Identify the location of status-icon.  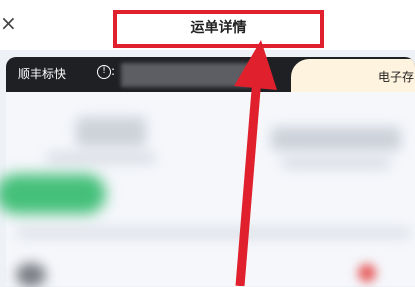
(367, 273).